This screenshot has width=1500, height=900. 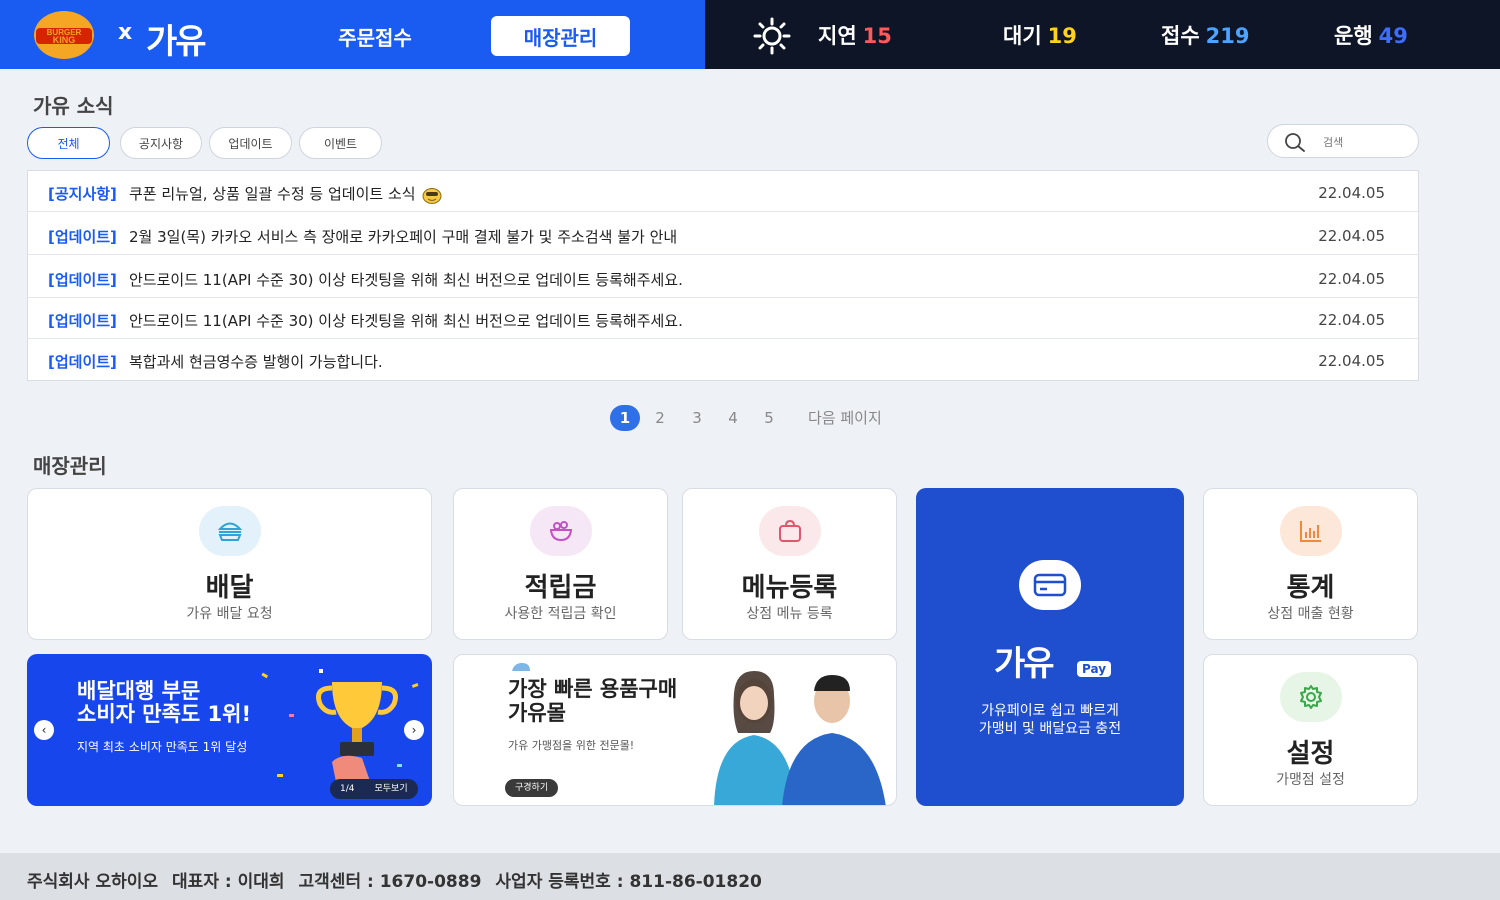 I want to click on gayu-logo: 가유, so click(x=176, y=42).